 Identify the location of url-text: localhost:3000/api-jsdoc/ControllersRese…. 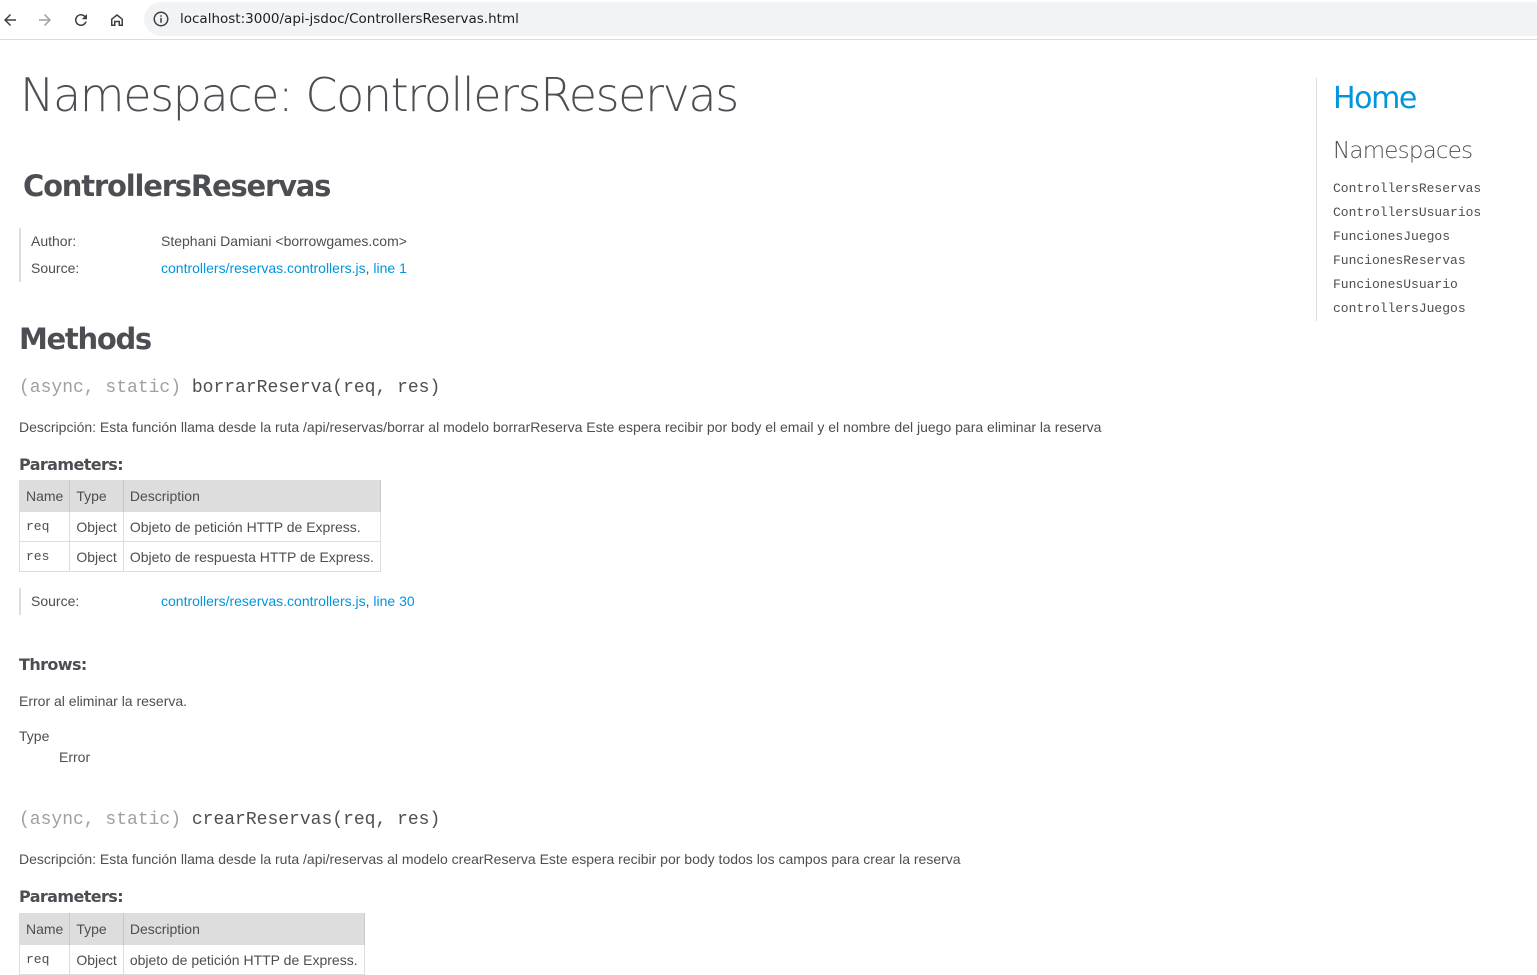
(349, 19).